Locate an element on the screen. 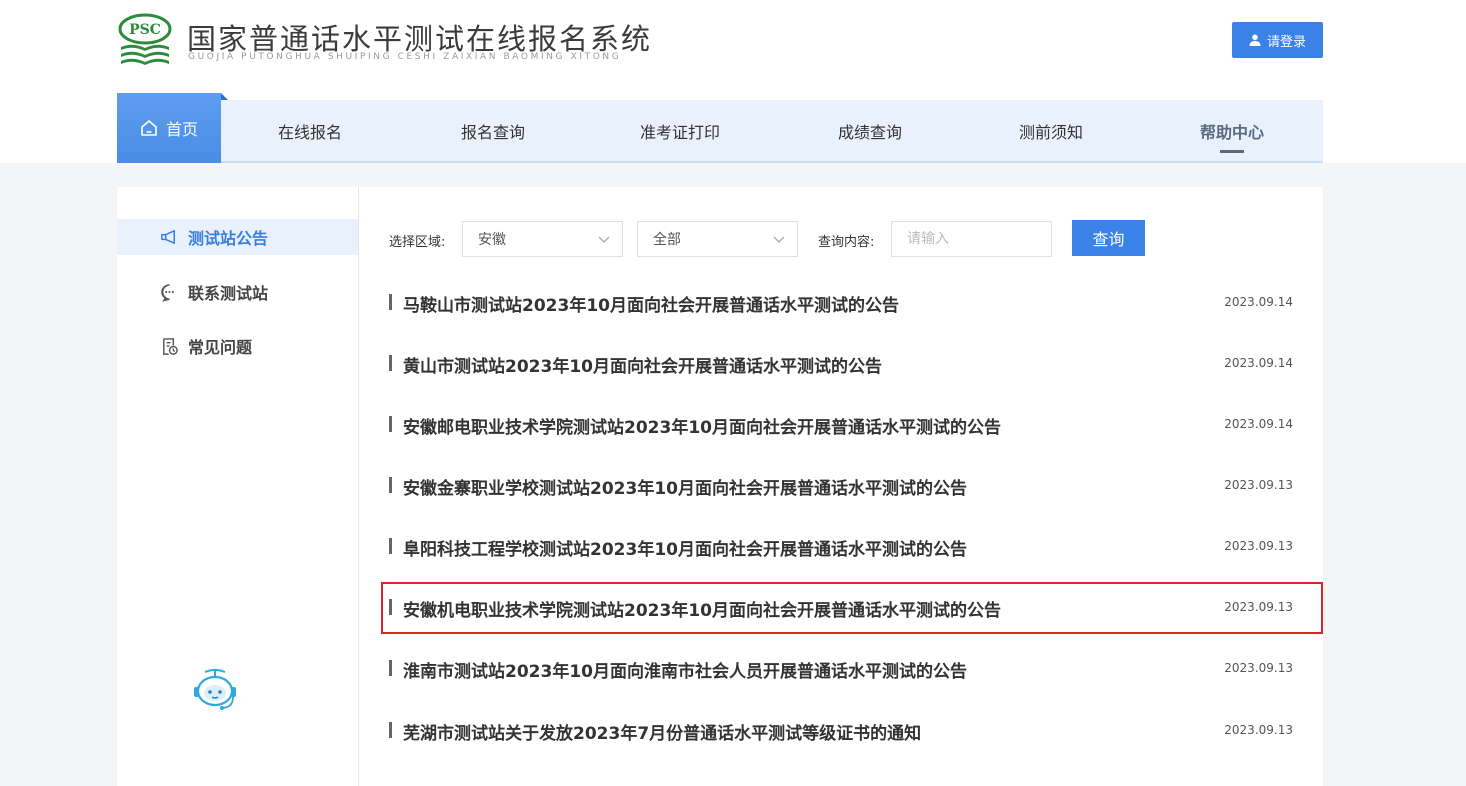  nav-item-help-center: 帮助中心 is located at coordinates (1232, 130).